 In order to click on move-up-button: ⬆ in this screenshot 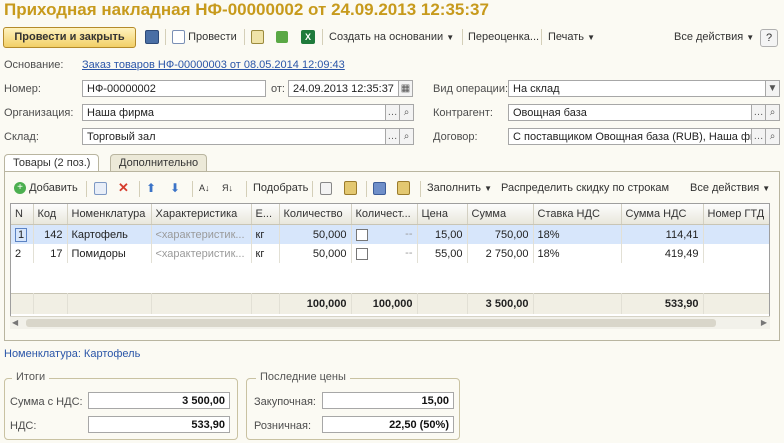, I will do `click(151, 188)`.